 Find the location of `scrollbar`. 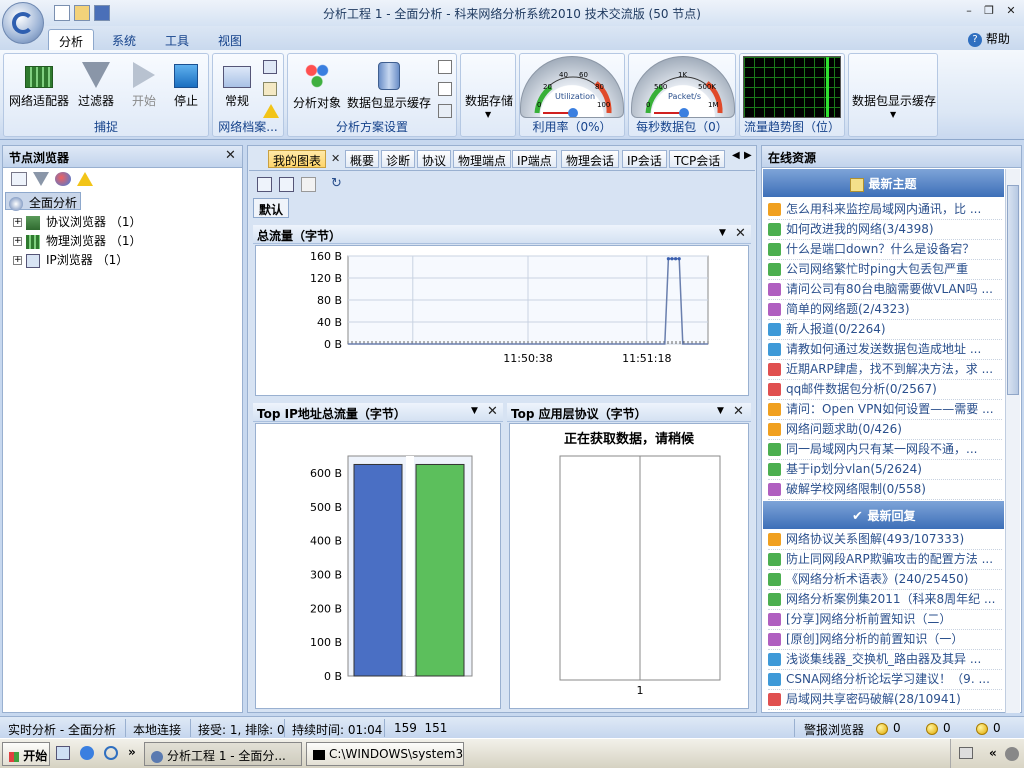

scrollbar is located at coordinates (1012, 441).